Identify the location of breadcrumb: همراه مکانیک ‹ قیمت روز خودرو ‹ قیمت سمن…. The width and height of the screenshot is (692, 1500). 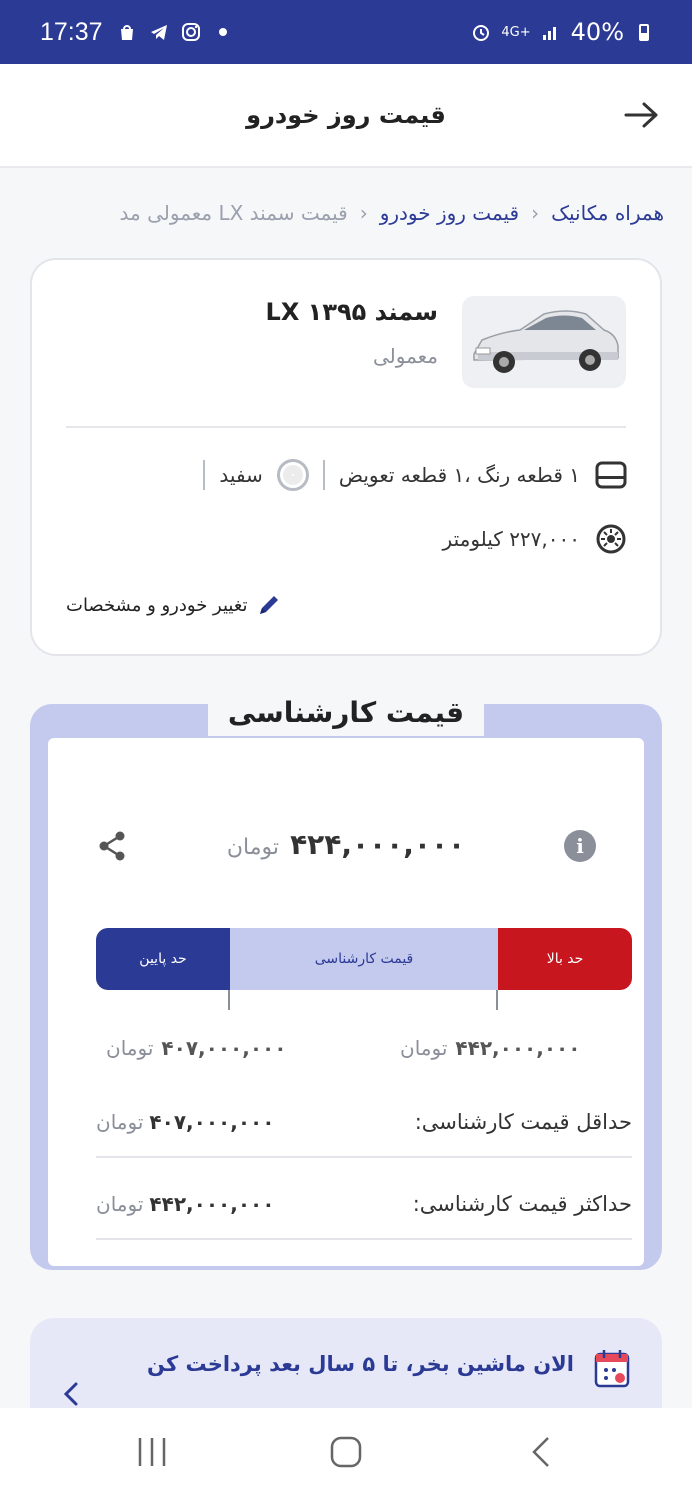
(344, 213).